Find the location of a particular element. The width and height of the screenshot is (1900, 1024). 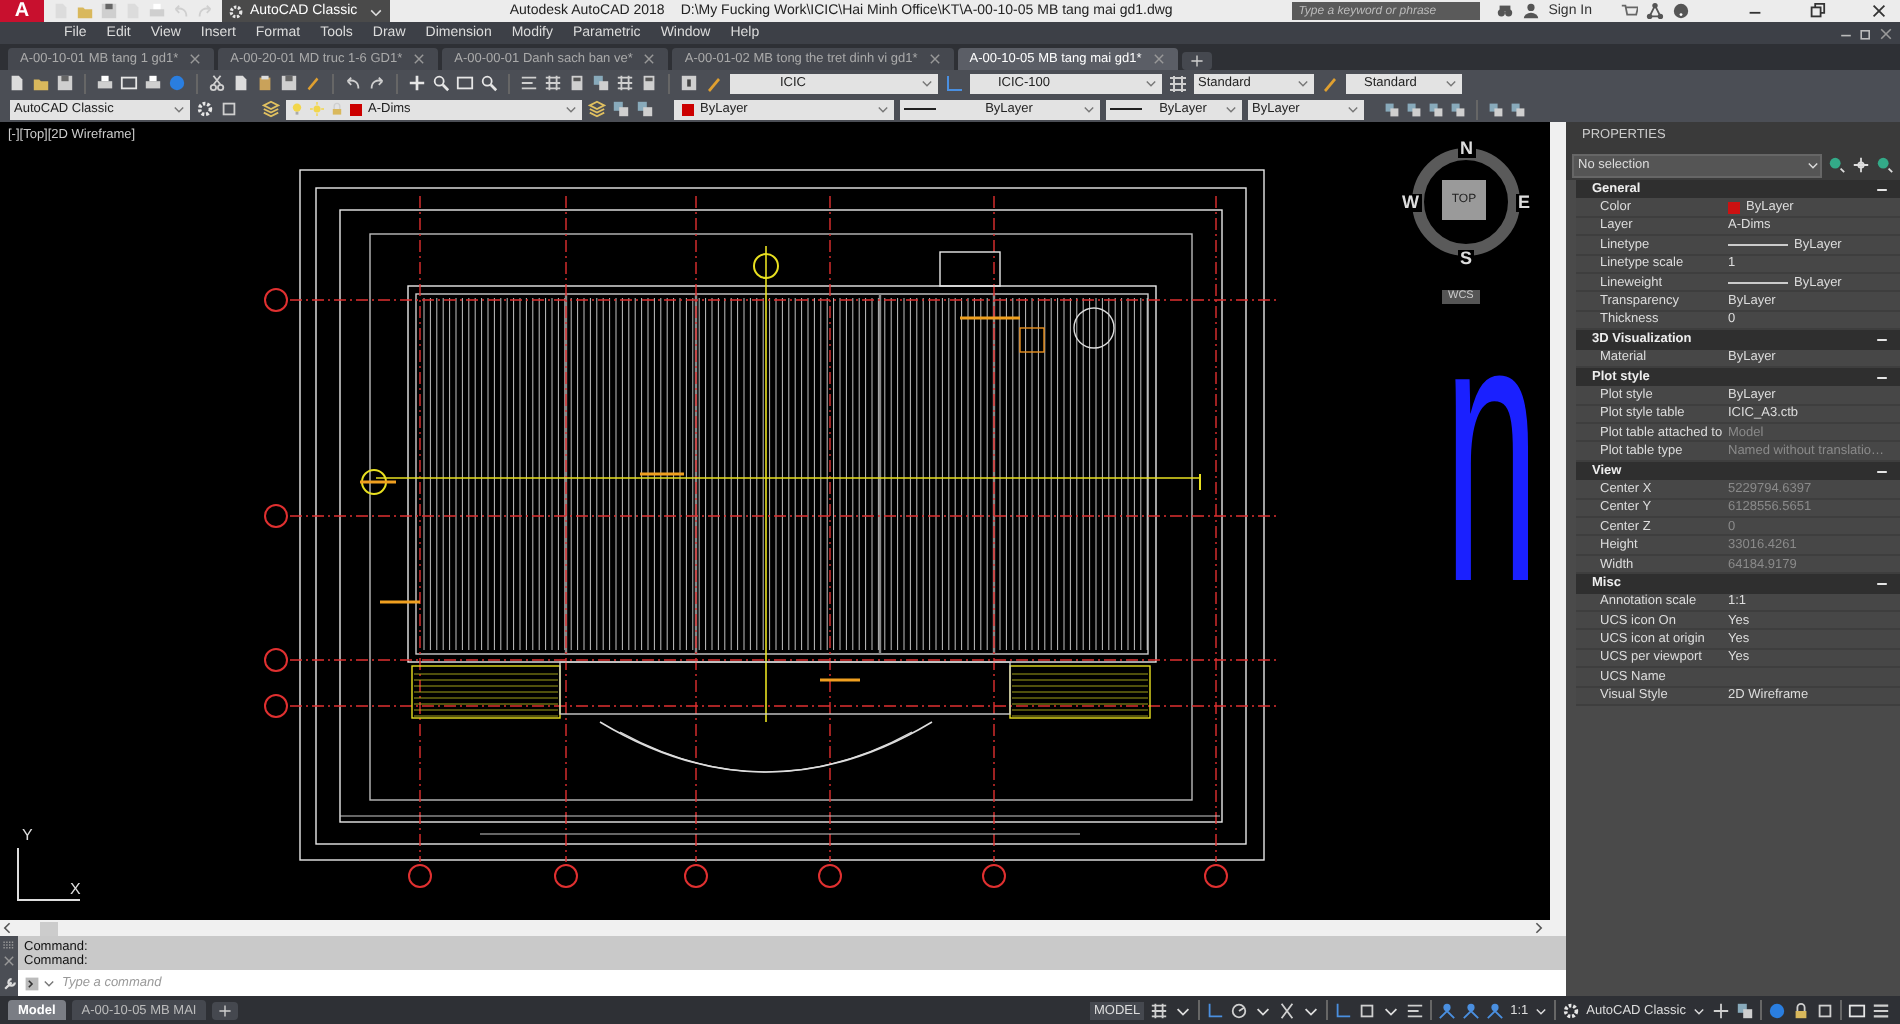

ortho-icon is located at coordinates (1215, 1010).